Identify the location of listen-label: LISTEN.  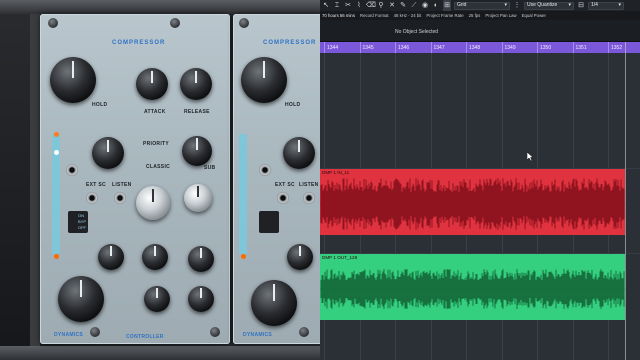
(122, 185).